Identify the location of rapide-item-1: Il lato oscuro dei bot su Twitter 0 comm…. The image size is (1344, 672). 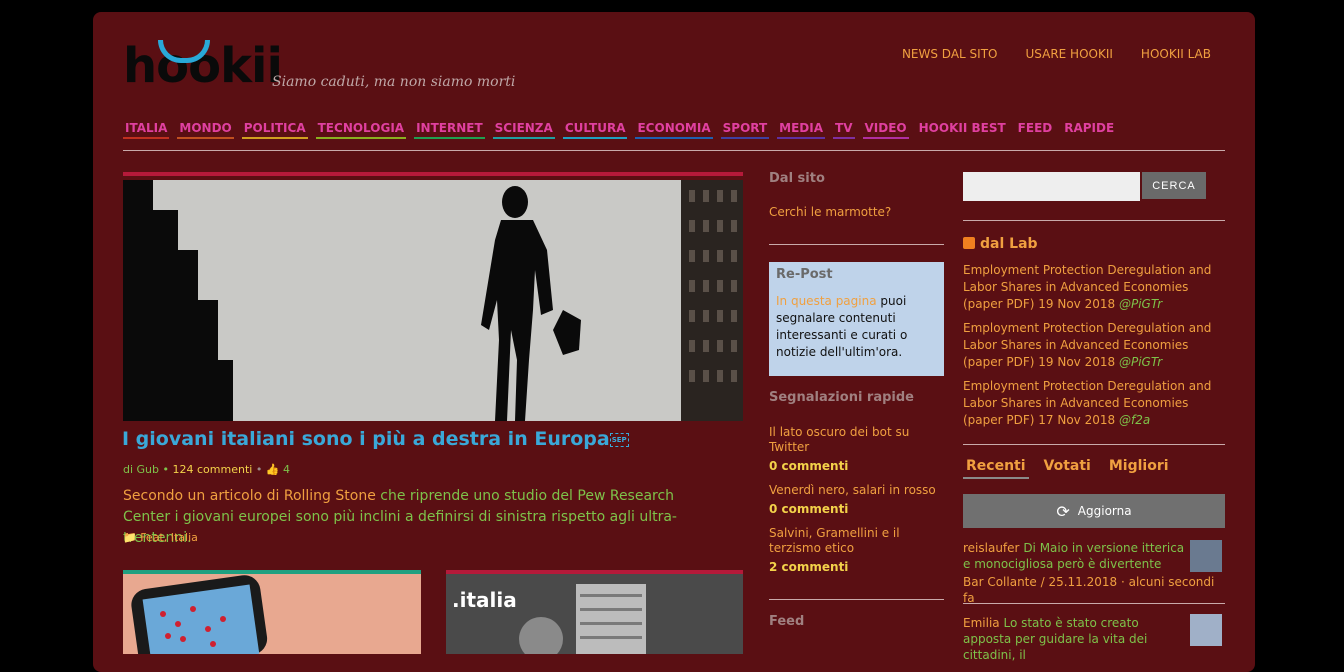
(844, 449).